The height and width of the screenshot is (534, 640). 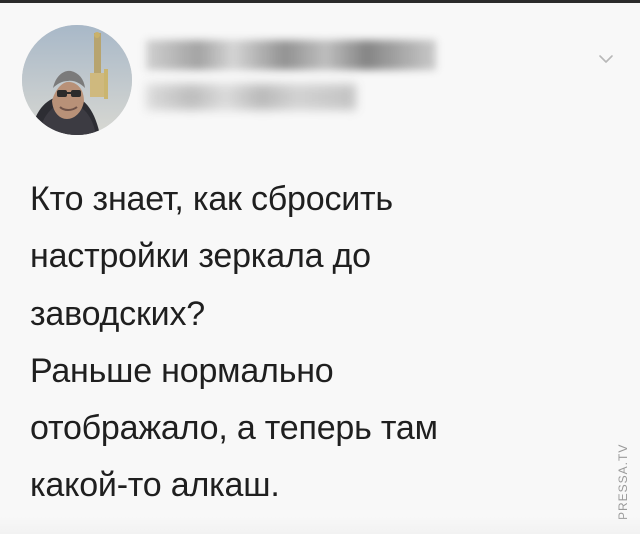 What do you see at coordinates (117, 313) in the screenshot?
I see `tweet-line: заводских?` at bounding box center [117, 313].